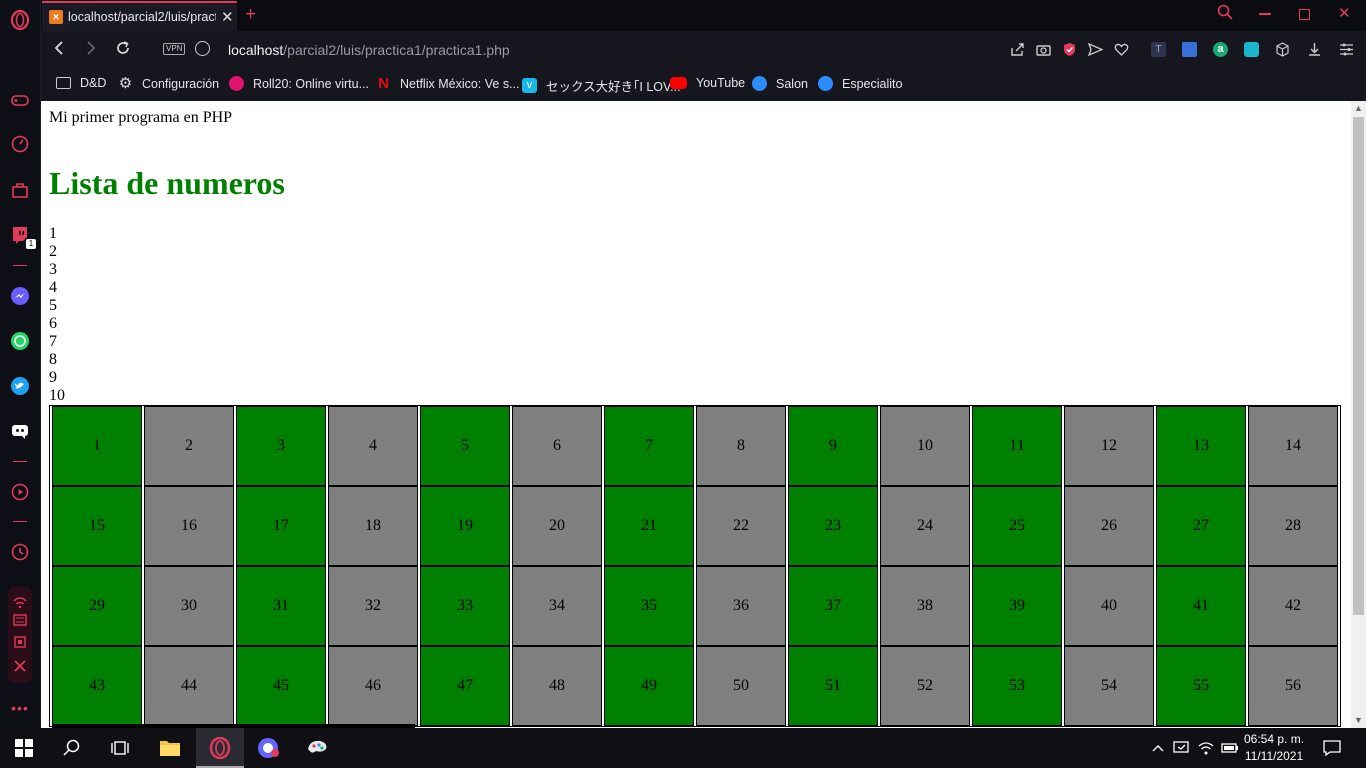  I want to click on table-cell: 41, so click(1201, 606).